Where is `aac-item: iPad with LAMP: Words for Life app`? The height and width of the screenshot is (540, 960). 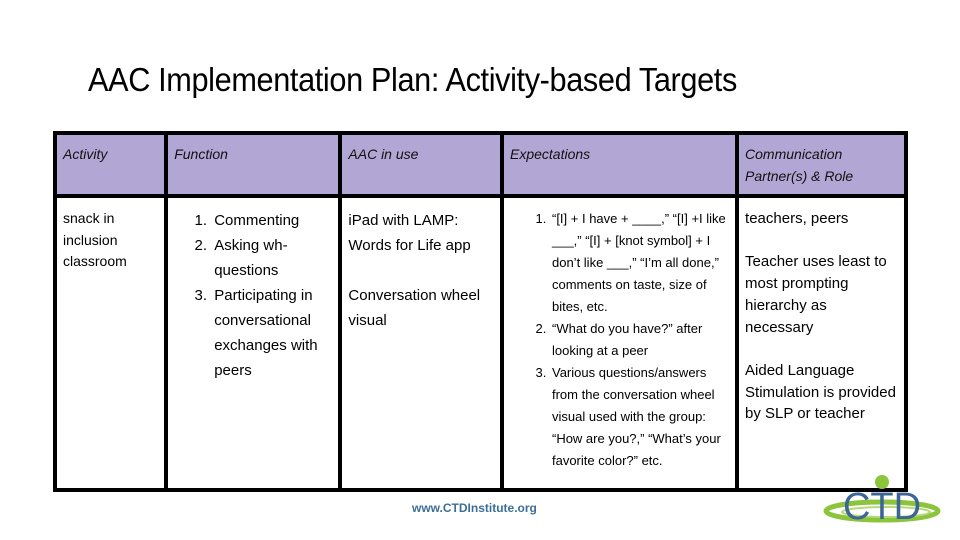 aac-item: iPad with LAMP: Words for Life app is located at coordinates (409, 233).